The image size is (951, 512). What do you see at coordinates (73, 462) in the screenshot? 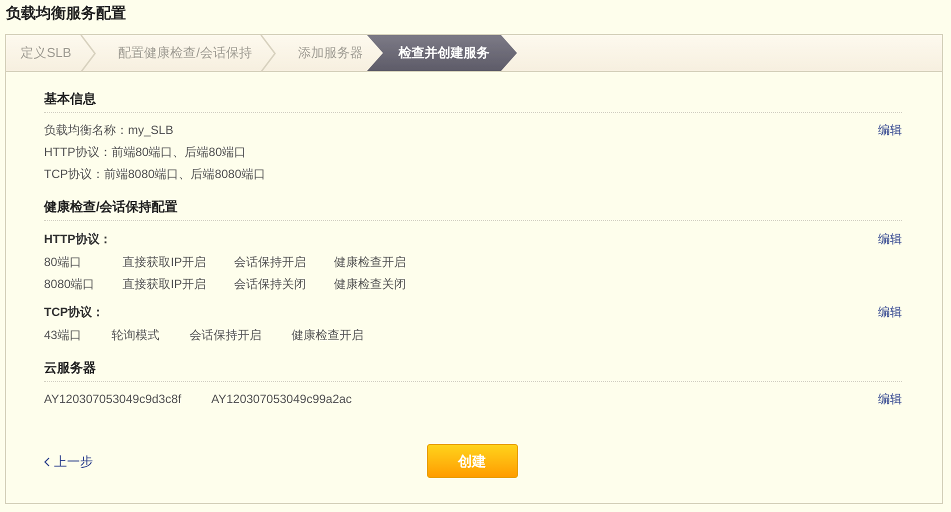
I see `back-link-label: 上一步` at bounding box center [73, 462].